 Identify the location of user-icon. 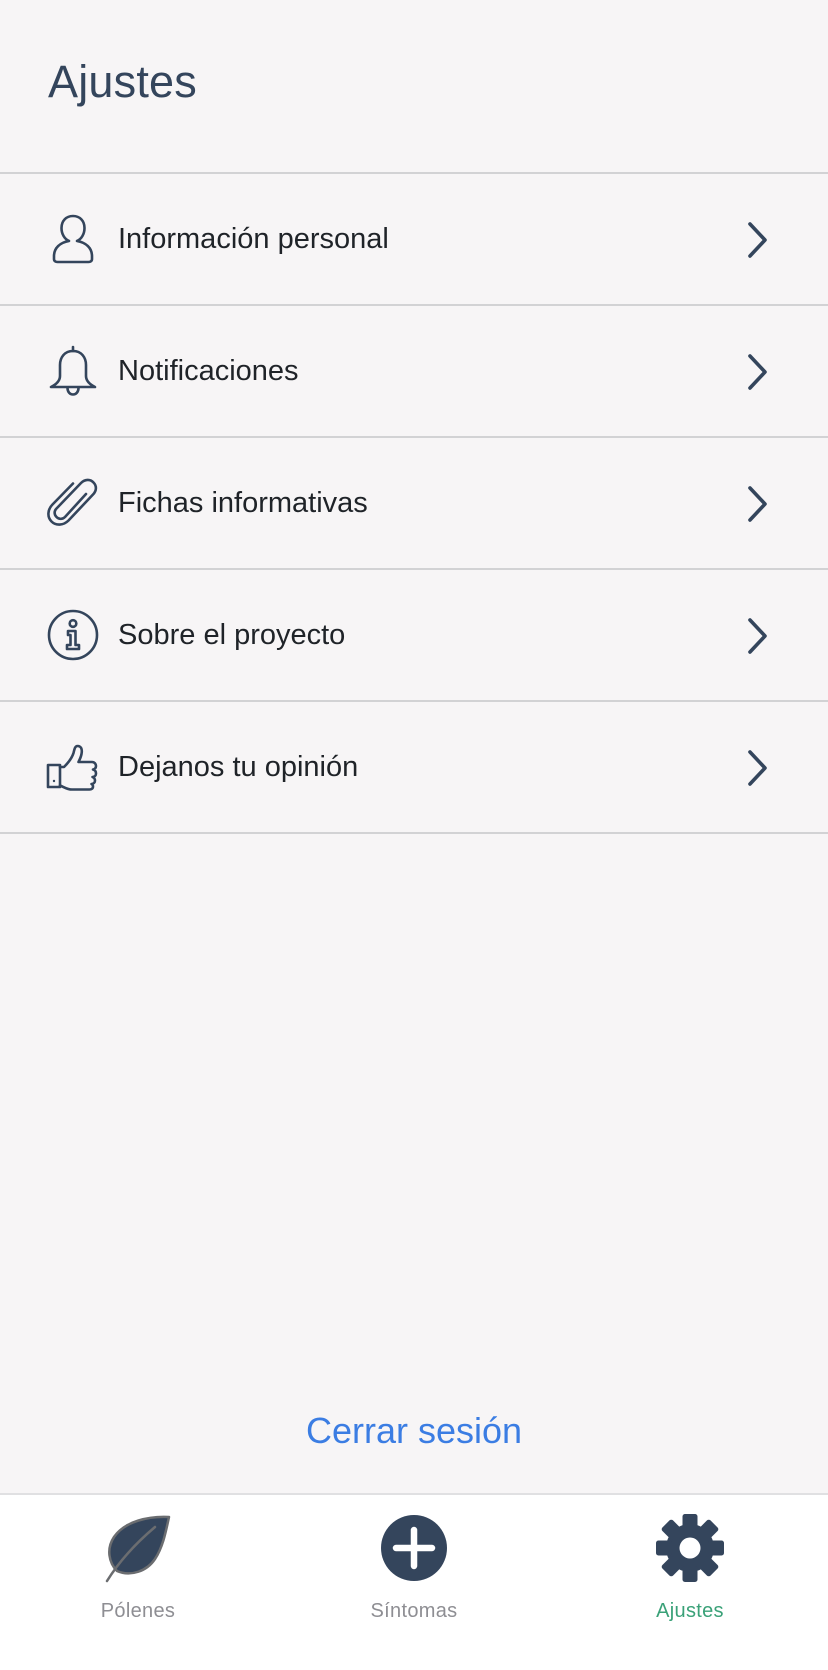
(73, 239).